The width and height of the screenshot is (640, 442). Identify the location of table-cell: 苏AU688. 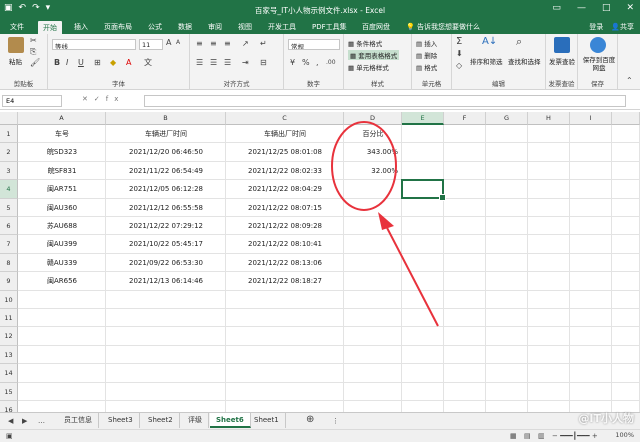
(62, 226).